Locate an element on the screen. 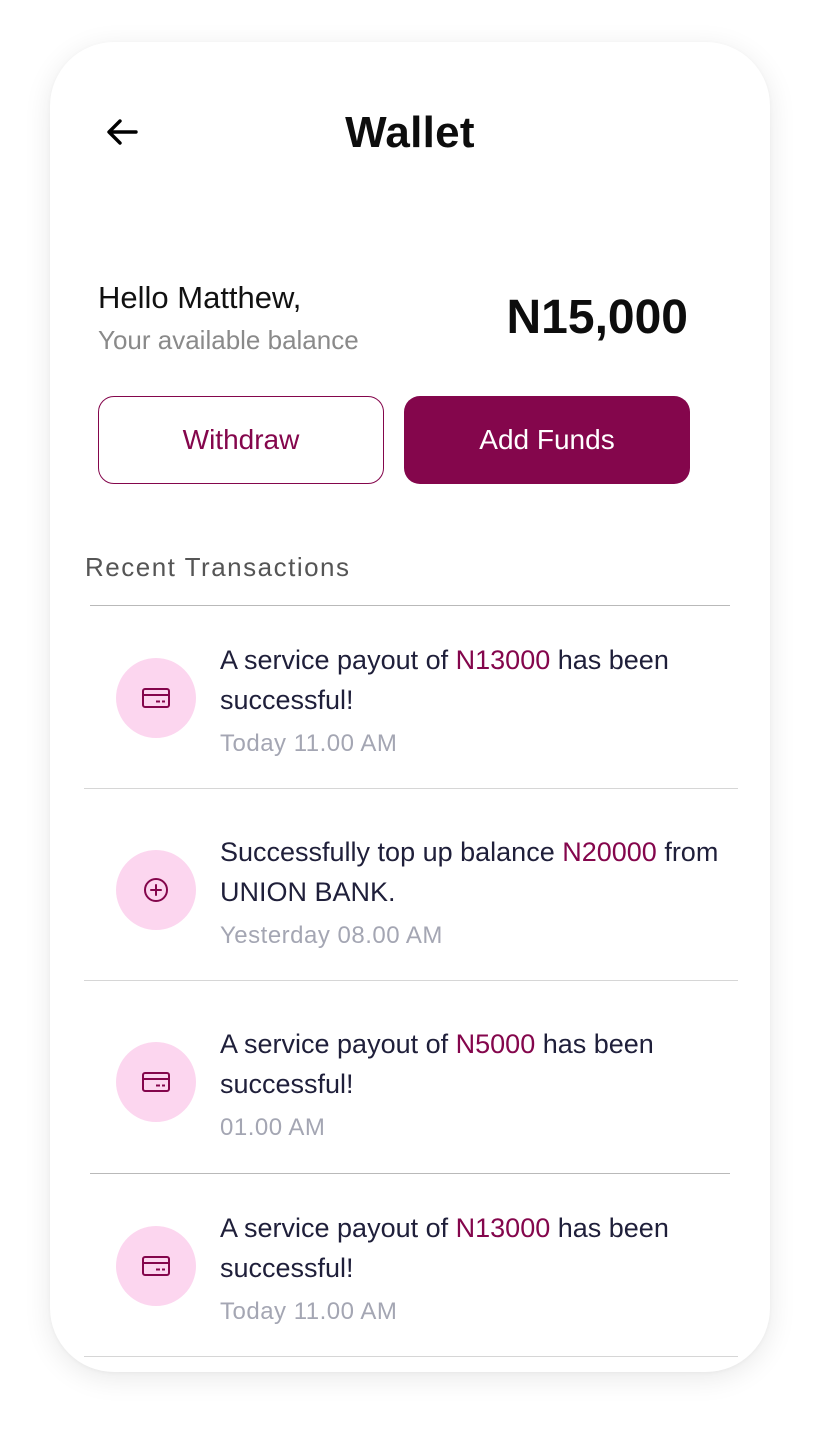 The height and width of the screenshot is (1430, 820). transaction-amount: N20000 is located at coordinates (609, 852).